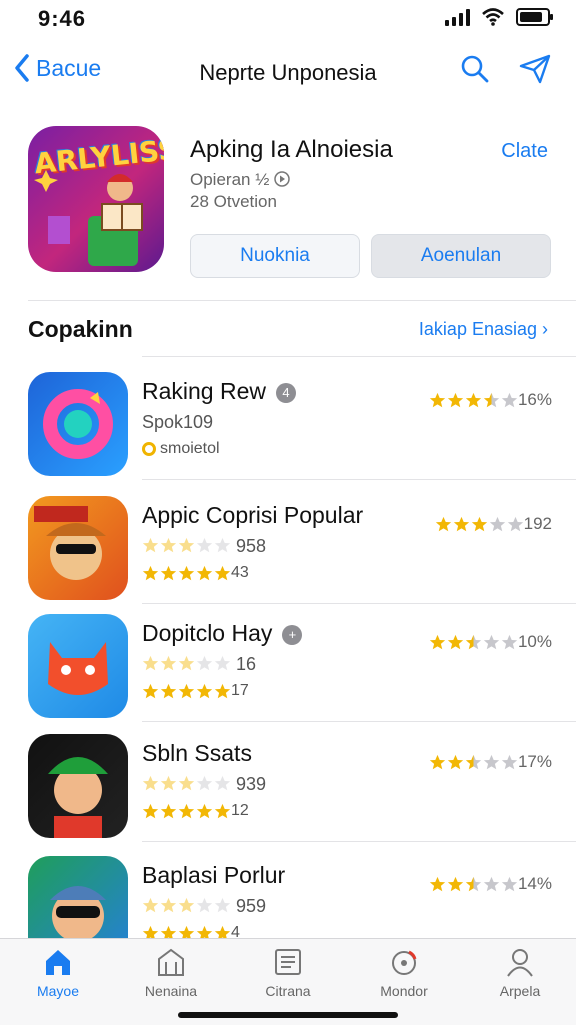 This screenshot has width=576, height=1025. I want to click on app-rating: 17%, so click(490, 762).